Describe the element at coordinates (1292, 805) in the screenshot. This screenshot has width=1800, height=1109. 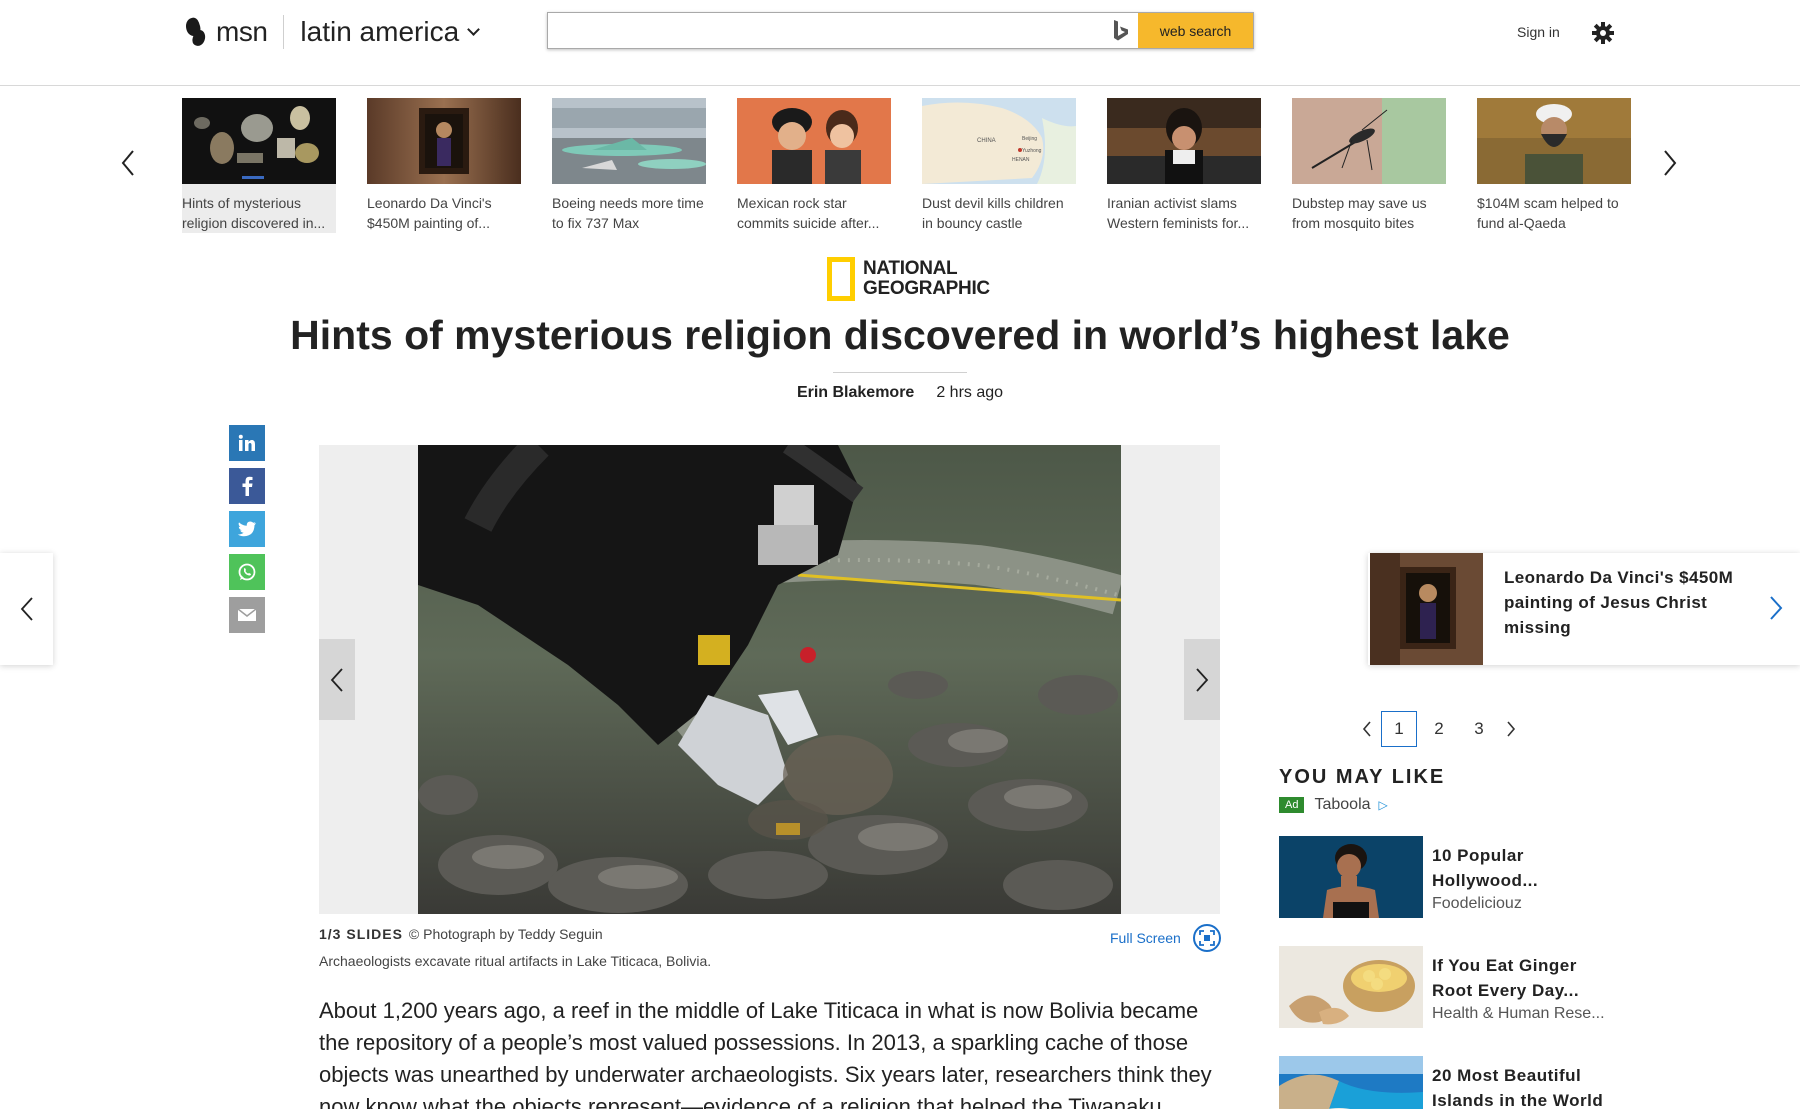
I see `ad-badge: Ad` at that location.